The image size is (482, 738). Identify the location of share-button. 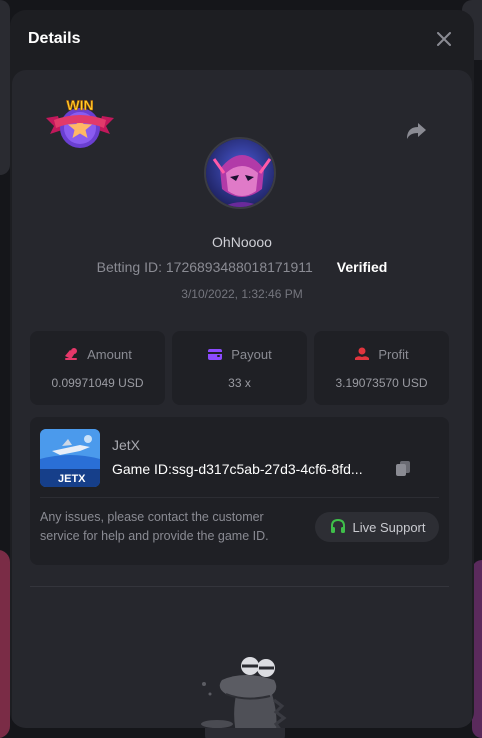
(416, 130).